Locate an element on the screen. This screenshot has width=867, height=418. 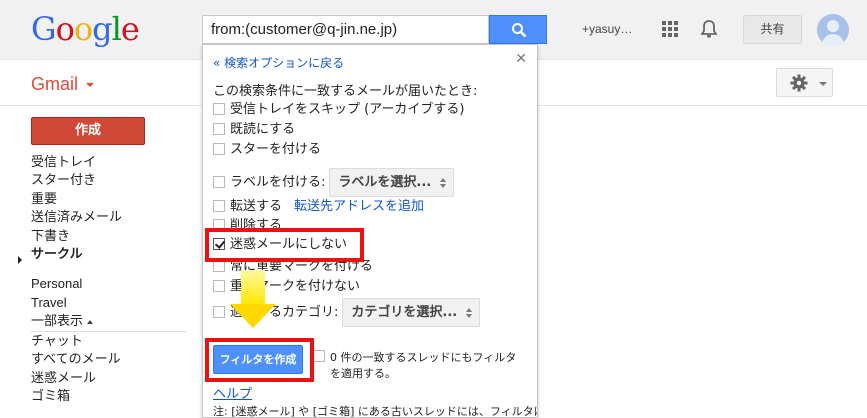
sidebar-circles: Personal Travel 一部表示 is located at coordinates (111, 303).